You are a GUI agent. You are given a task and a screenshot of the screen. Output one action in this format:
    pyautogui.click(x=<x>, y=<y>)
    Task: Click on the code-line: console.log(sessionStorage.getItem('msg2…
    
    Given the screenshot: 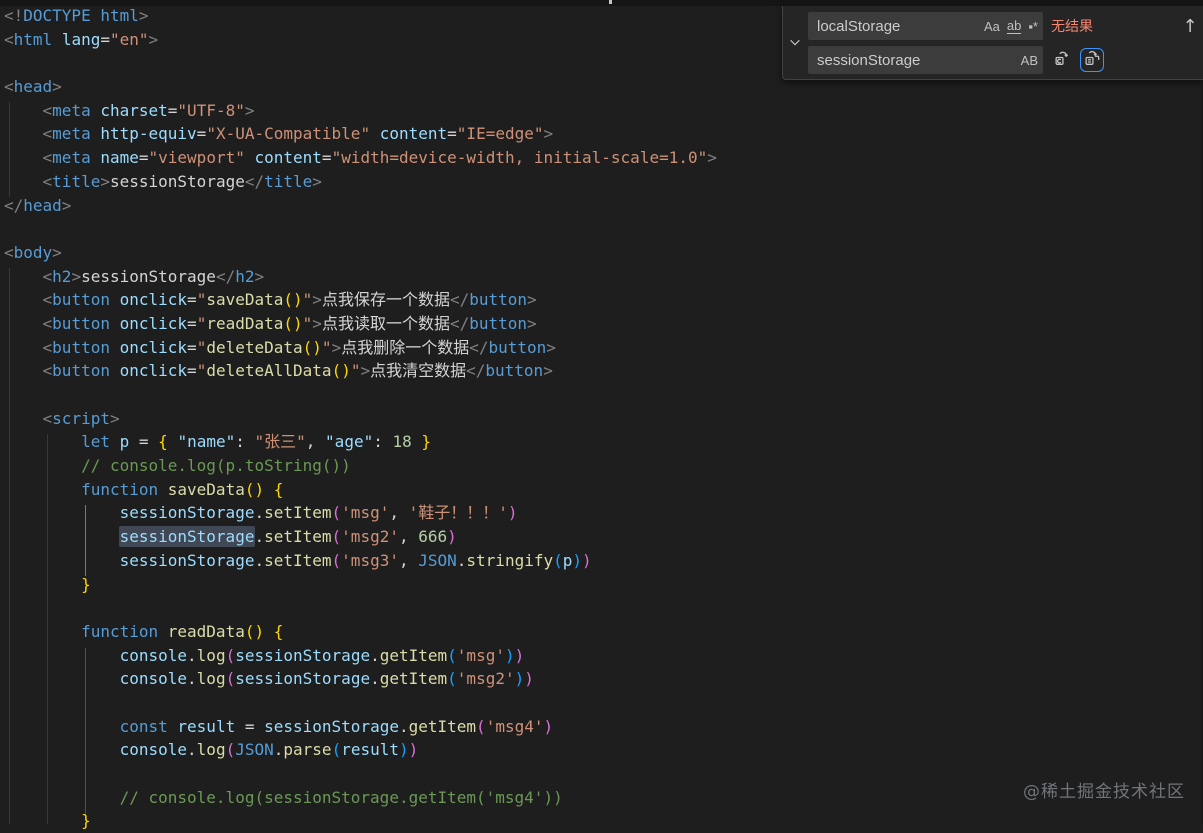 What is the action you would take?
    pyautogui.click(x=603, y=679)
    